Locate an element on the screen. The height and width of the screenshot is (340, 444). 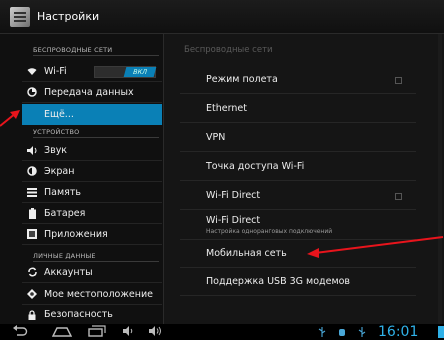
battery-icon is located at coordinates (32, 213).